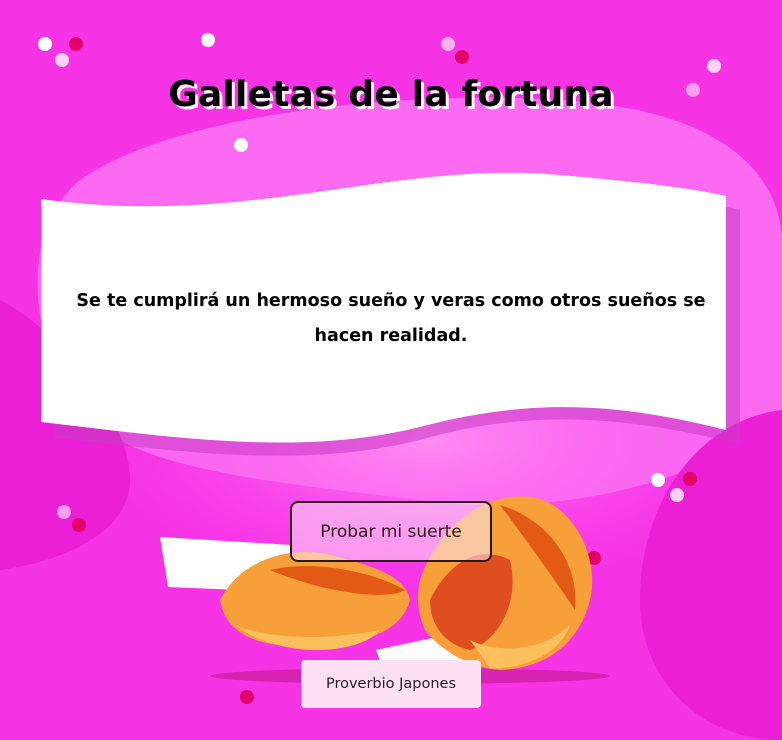 The width and height of the screenshot is (782, 740). I want to click on page-title: Galletas de la fortuna, so click(391, 94).